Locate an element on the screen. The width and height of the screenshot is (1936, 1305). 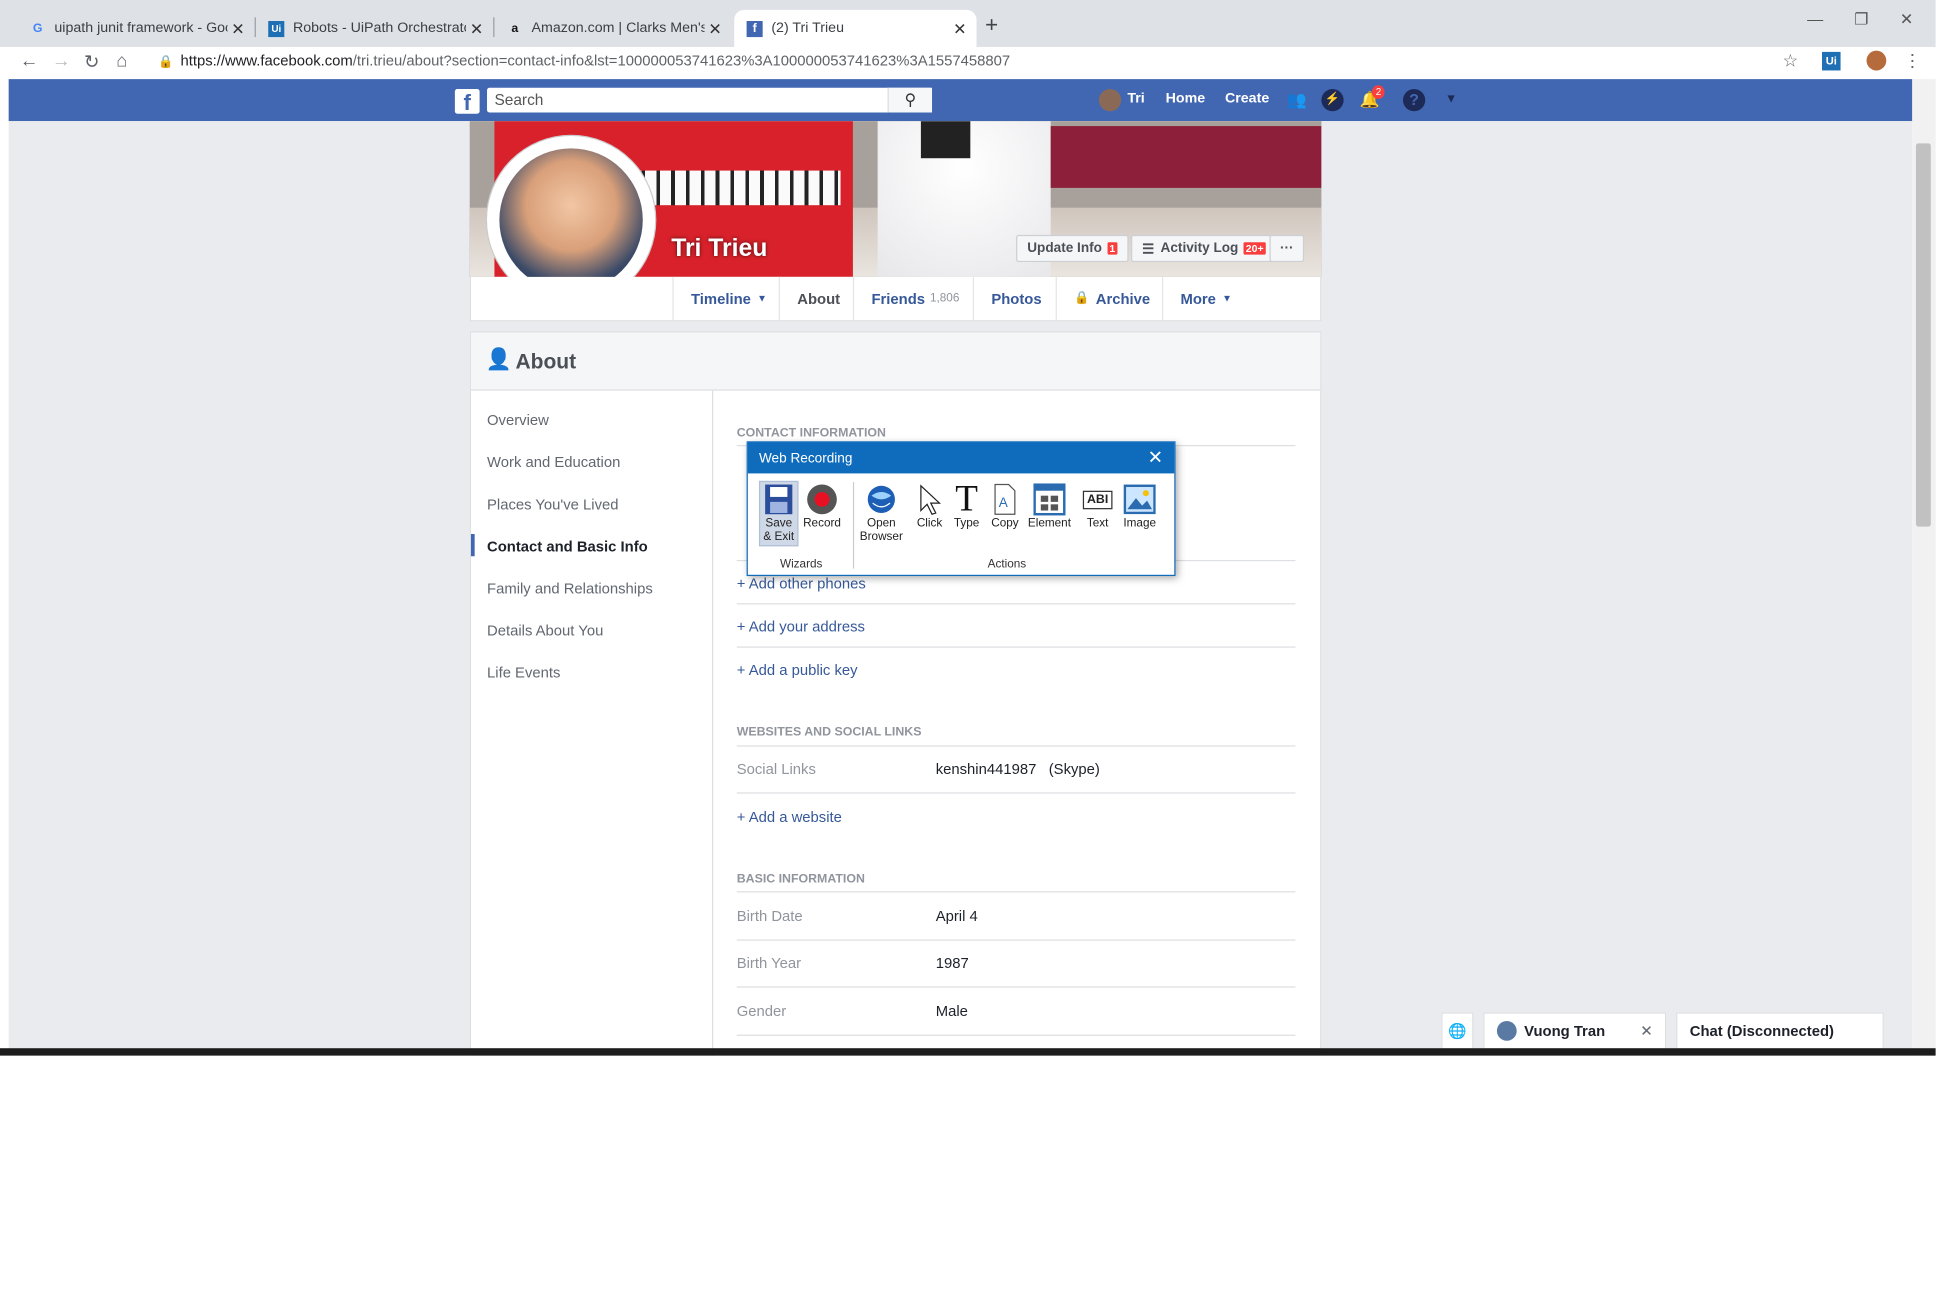
notification-badge: 2 is located at coordinates (1378, 92).